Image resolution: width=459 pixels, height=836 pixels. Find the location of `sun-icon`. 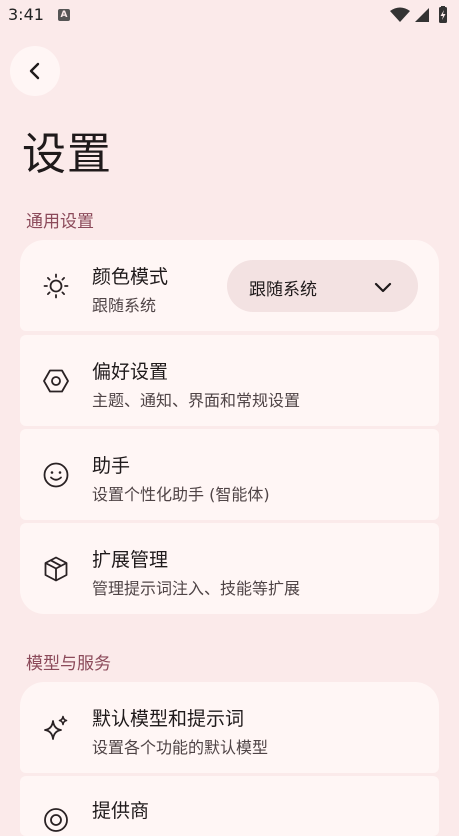

sun-icon is located at coordinates (56, 286).